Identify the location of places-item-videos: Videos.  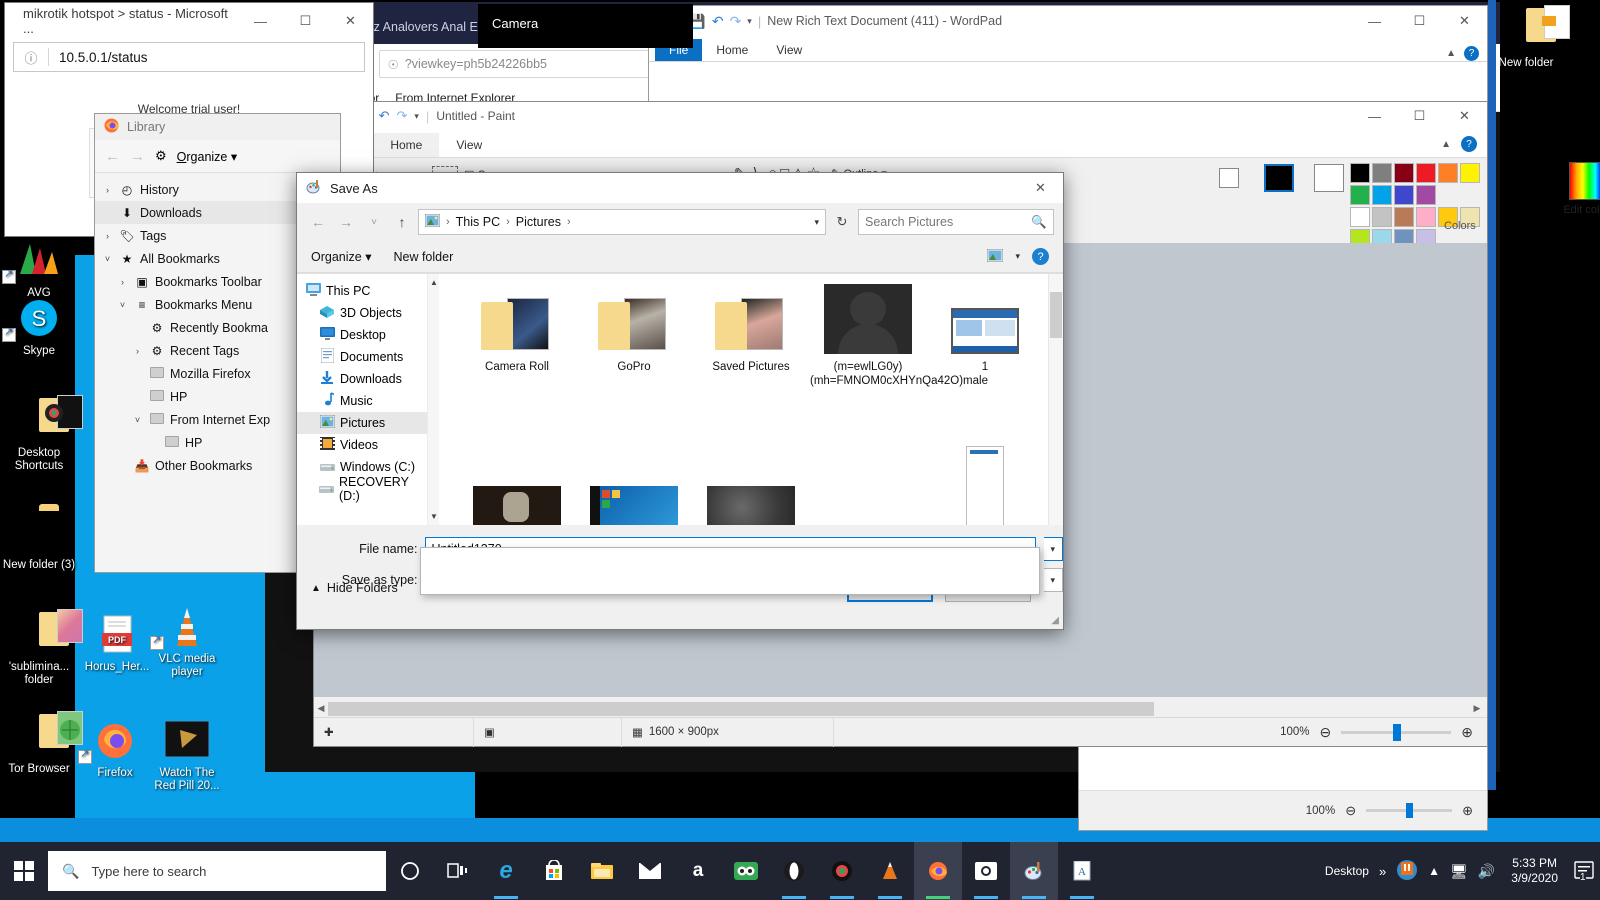
(362, 445).